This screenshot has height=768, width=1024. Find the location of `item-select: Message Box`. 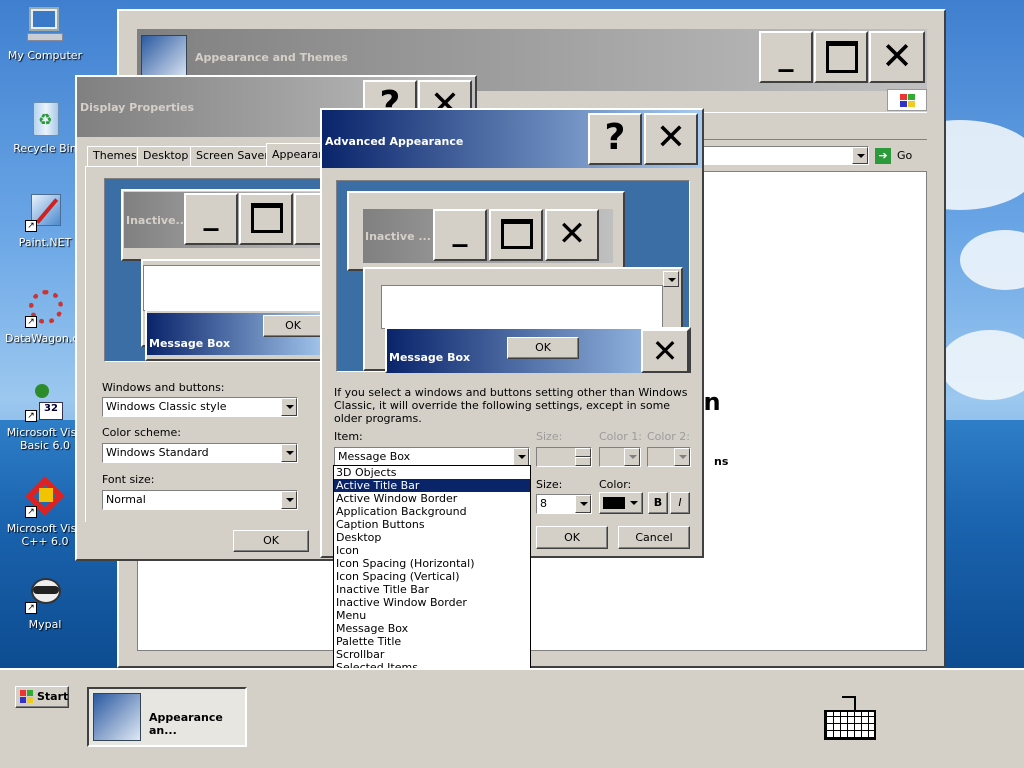

item-select: Message Box is located at coordinates (432, 457).